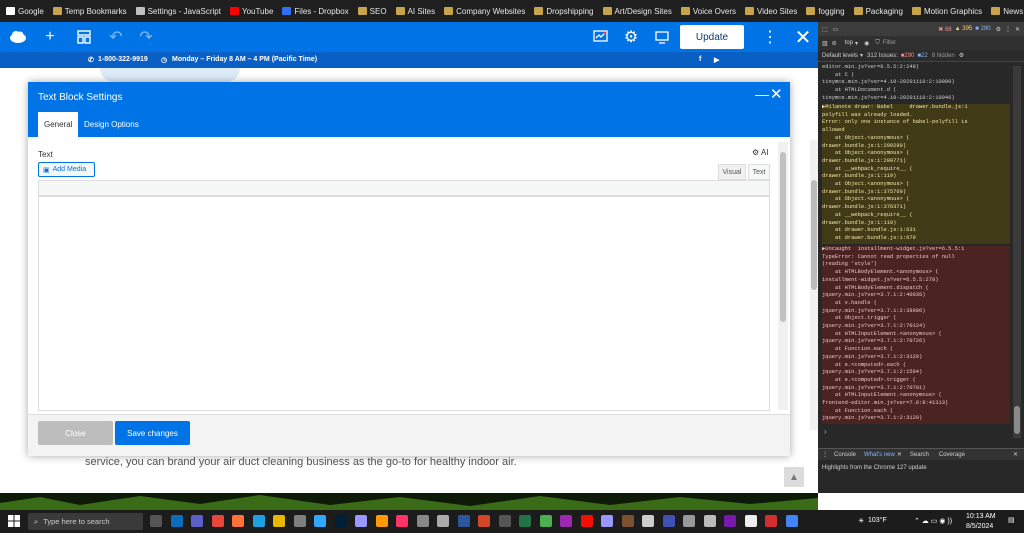 This screenshot has width=1024, height=533. I want to click on add-media-button: ▣ Add Media, so click(66, 169).